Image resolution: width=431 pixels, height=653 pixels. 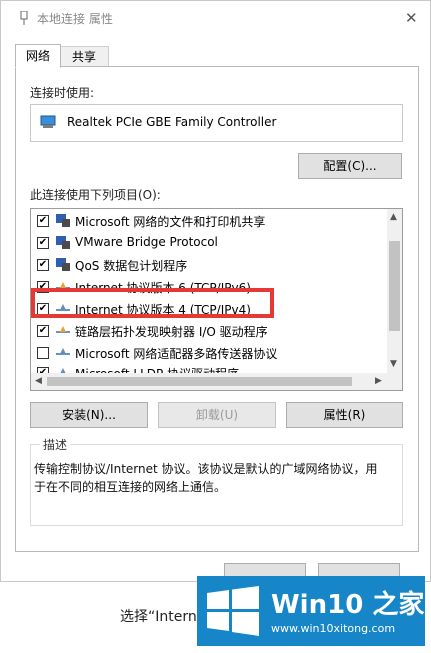 I want to click on item-label: Microsoft 网络的文件和打印机共享, so click(x=170, y=222).